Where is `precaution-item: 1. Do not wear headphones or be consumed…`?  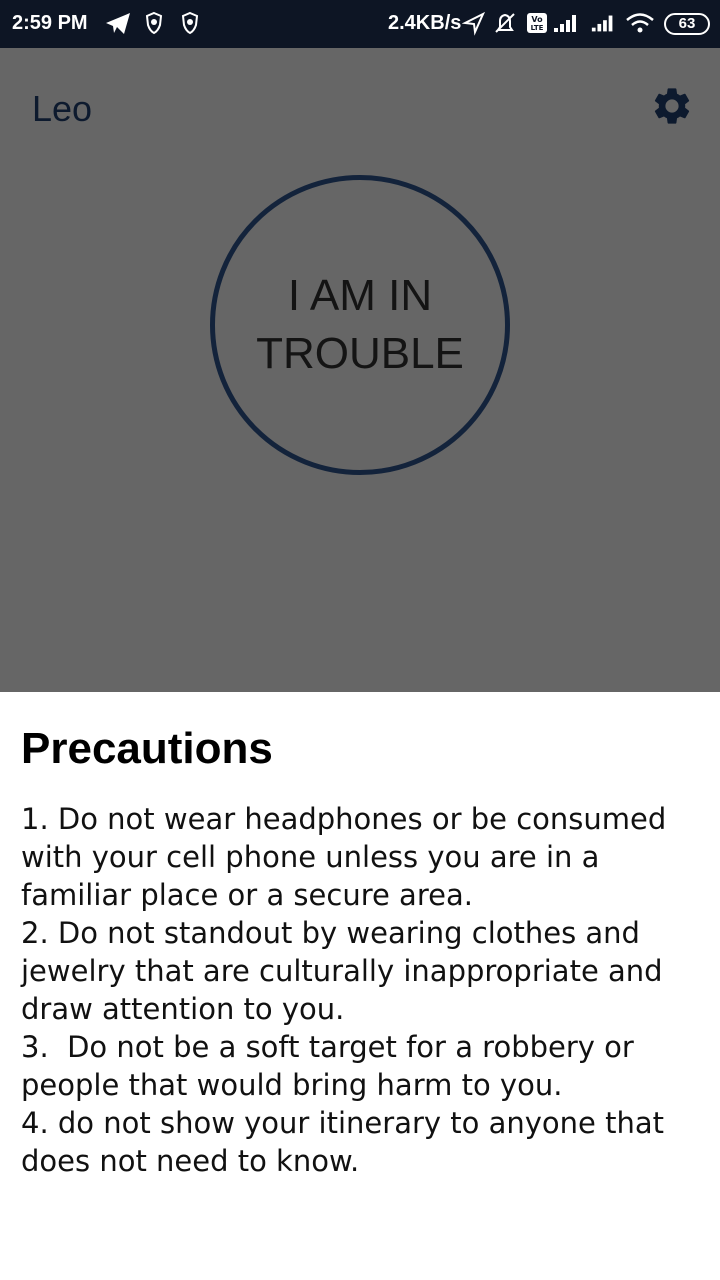 precaution-item: 1. Do not wear headphones or be consumed… is located at coordinates (348, 857).